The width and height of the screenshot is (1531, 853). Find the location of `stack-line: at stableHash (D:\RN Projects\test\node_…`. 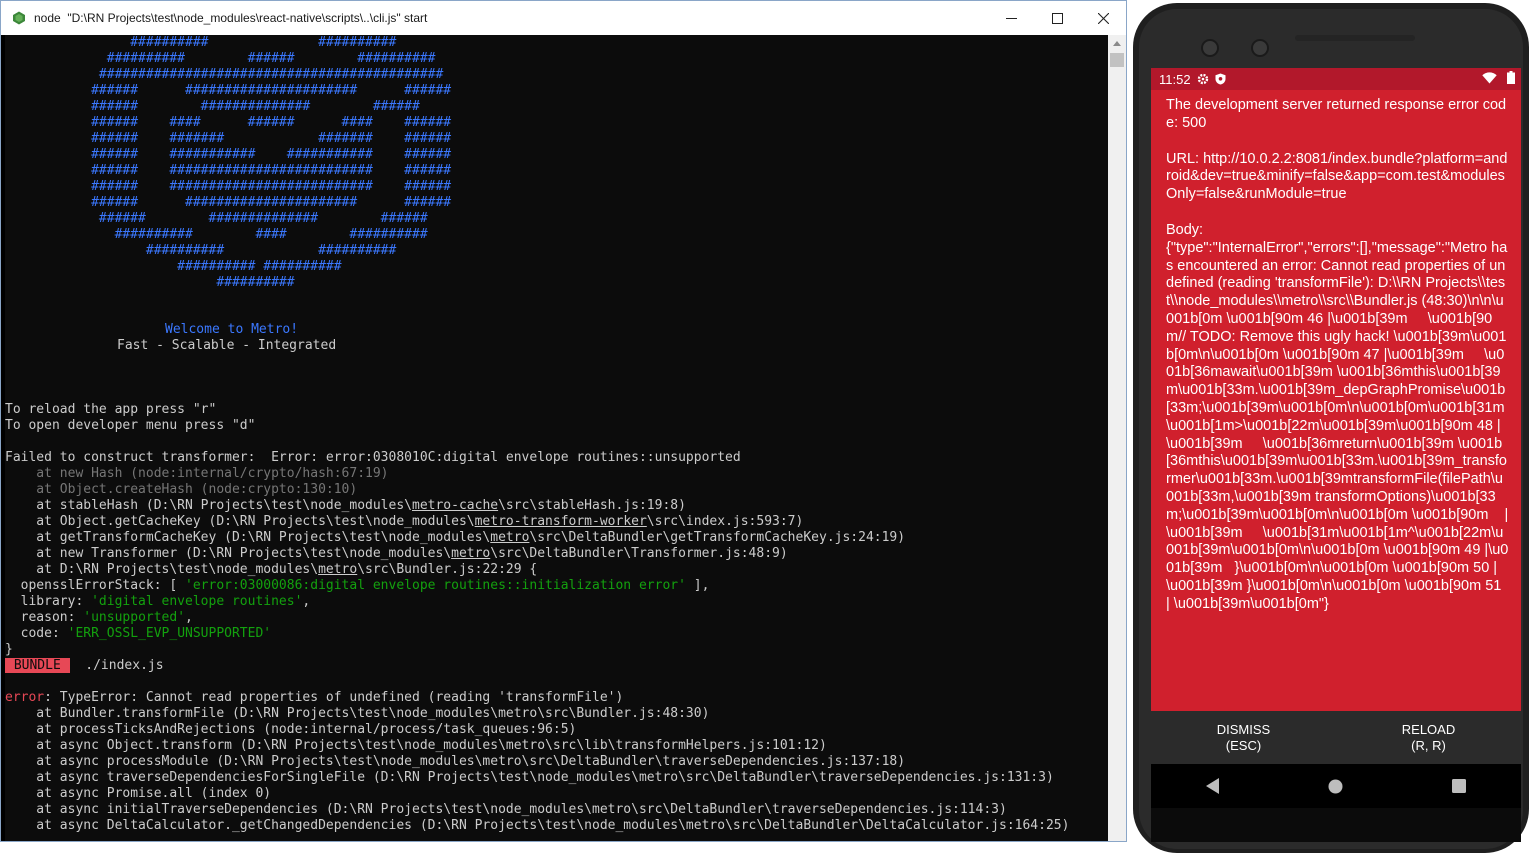

stack-line: at stableHash (D:\RN Projects\test\node_… is located at coordinates (345, 505).